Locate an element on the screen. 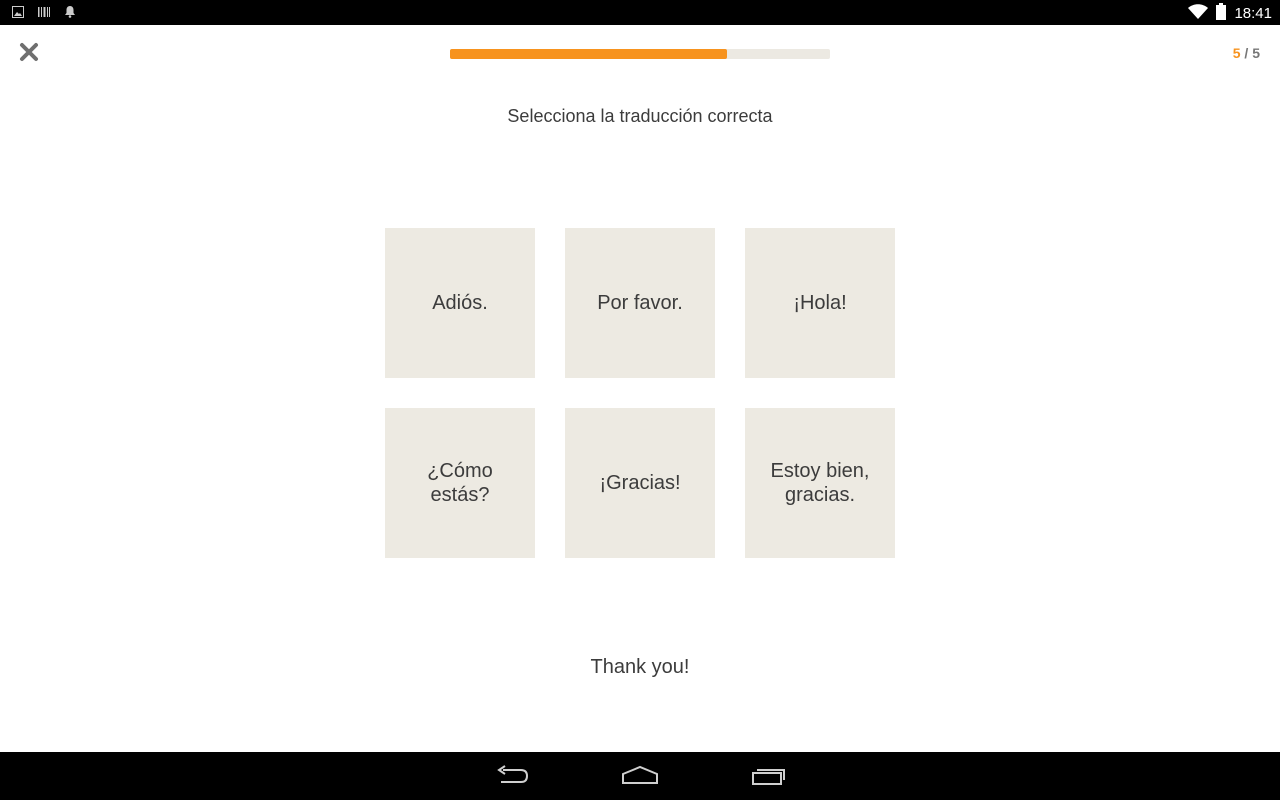 Image resolution: width=1280 pixels, height=800 pixels. progress-fill is located at coordinates (589, 54).